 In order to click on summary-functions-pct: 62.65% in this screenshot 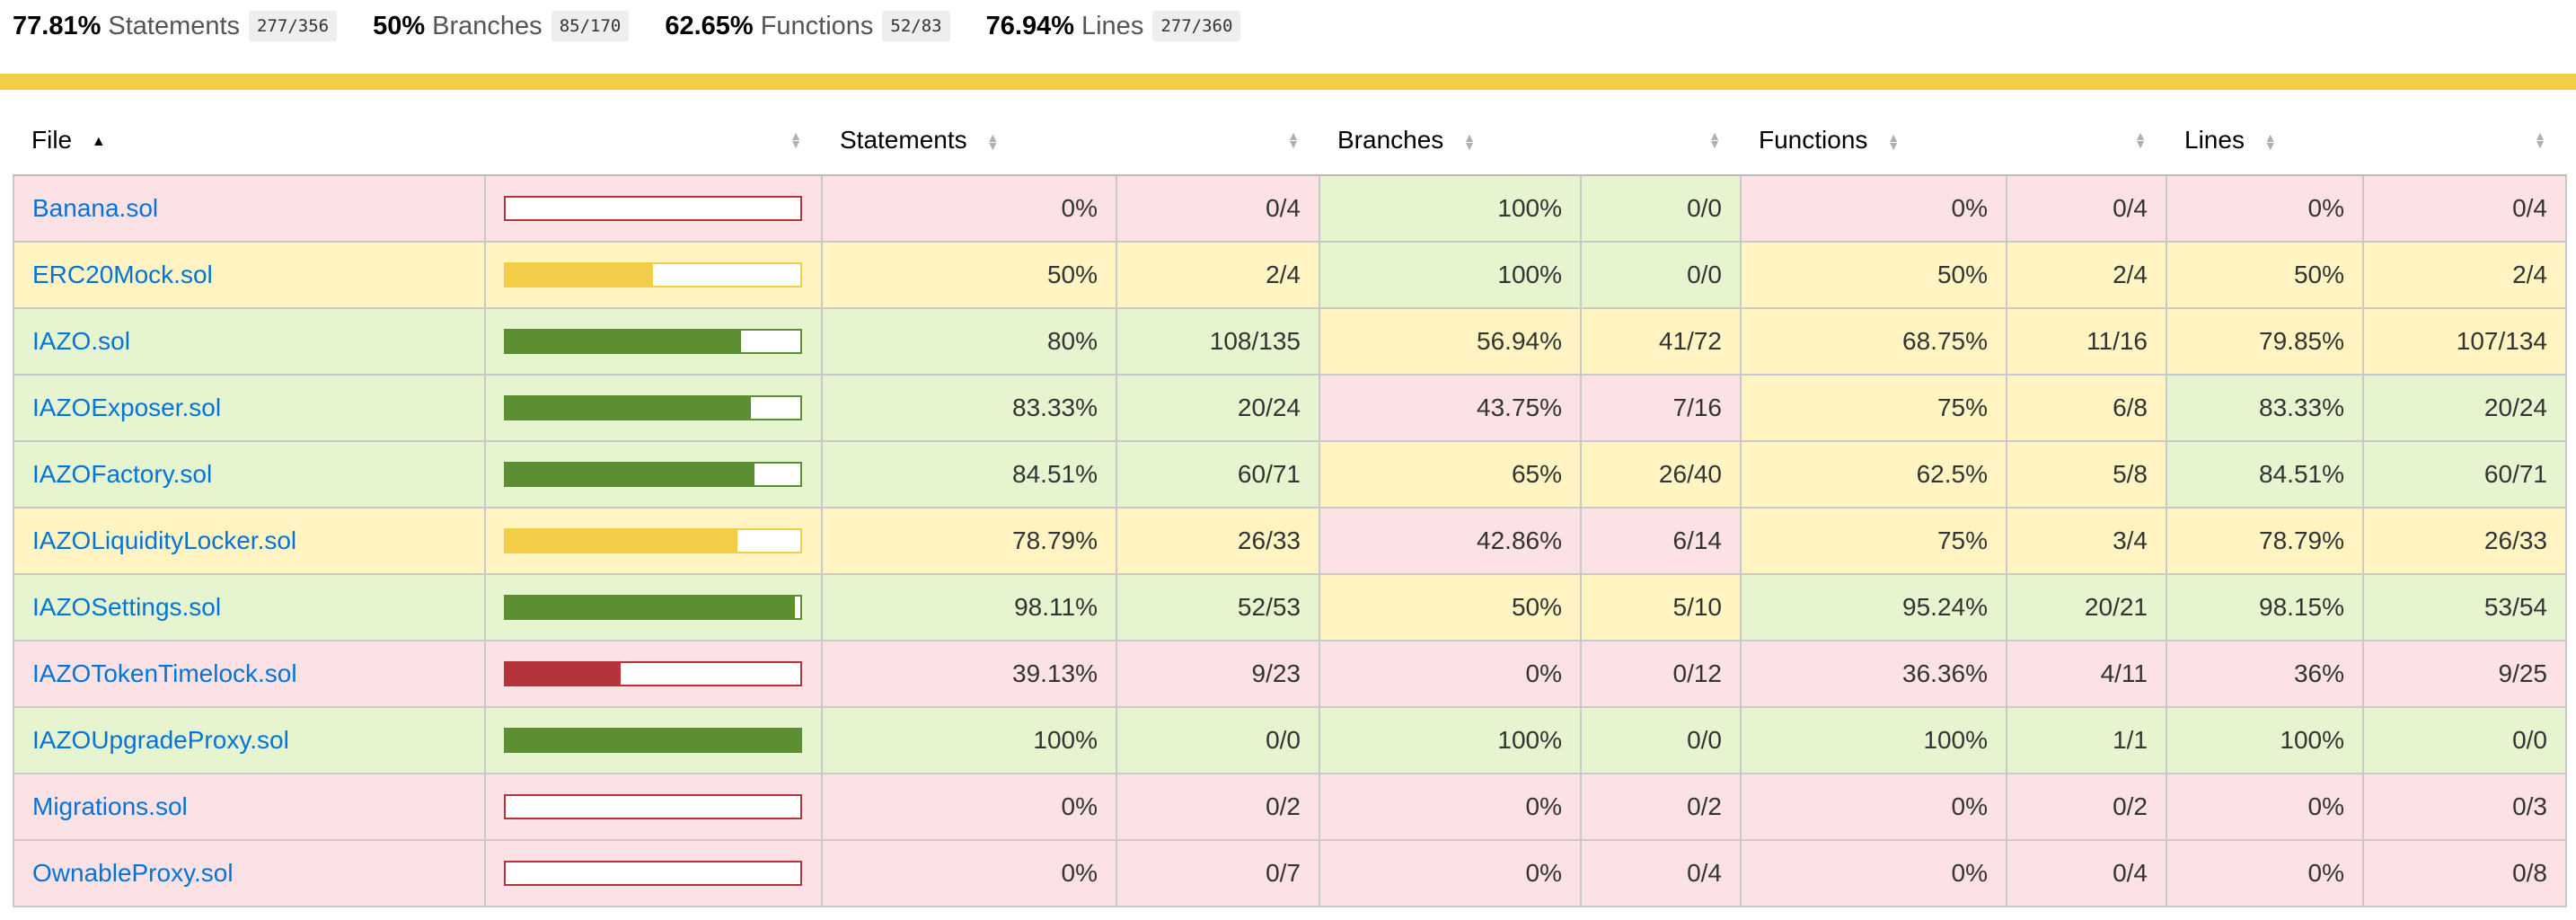, I will do `click(709, 25)`.